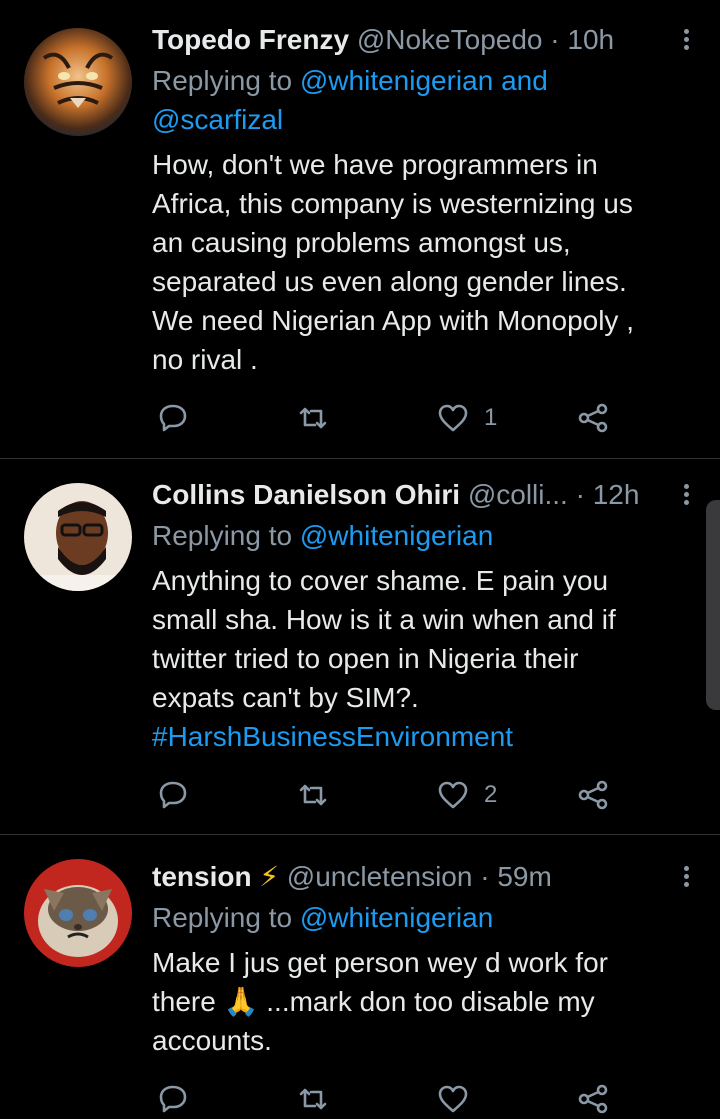 This screenshot has width=720, height=1119. What do you see at coordinates (212, 1040) in the screenshot?
I see `text-line: accounts.` at bounding box center [212, 1040].